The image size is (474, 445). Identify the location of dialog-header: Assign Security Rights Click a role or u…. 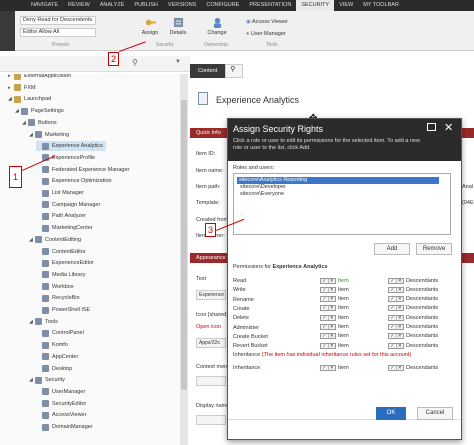
(344, 140).